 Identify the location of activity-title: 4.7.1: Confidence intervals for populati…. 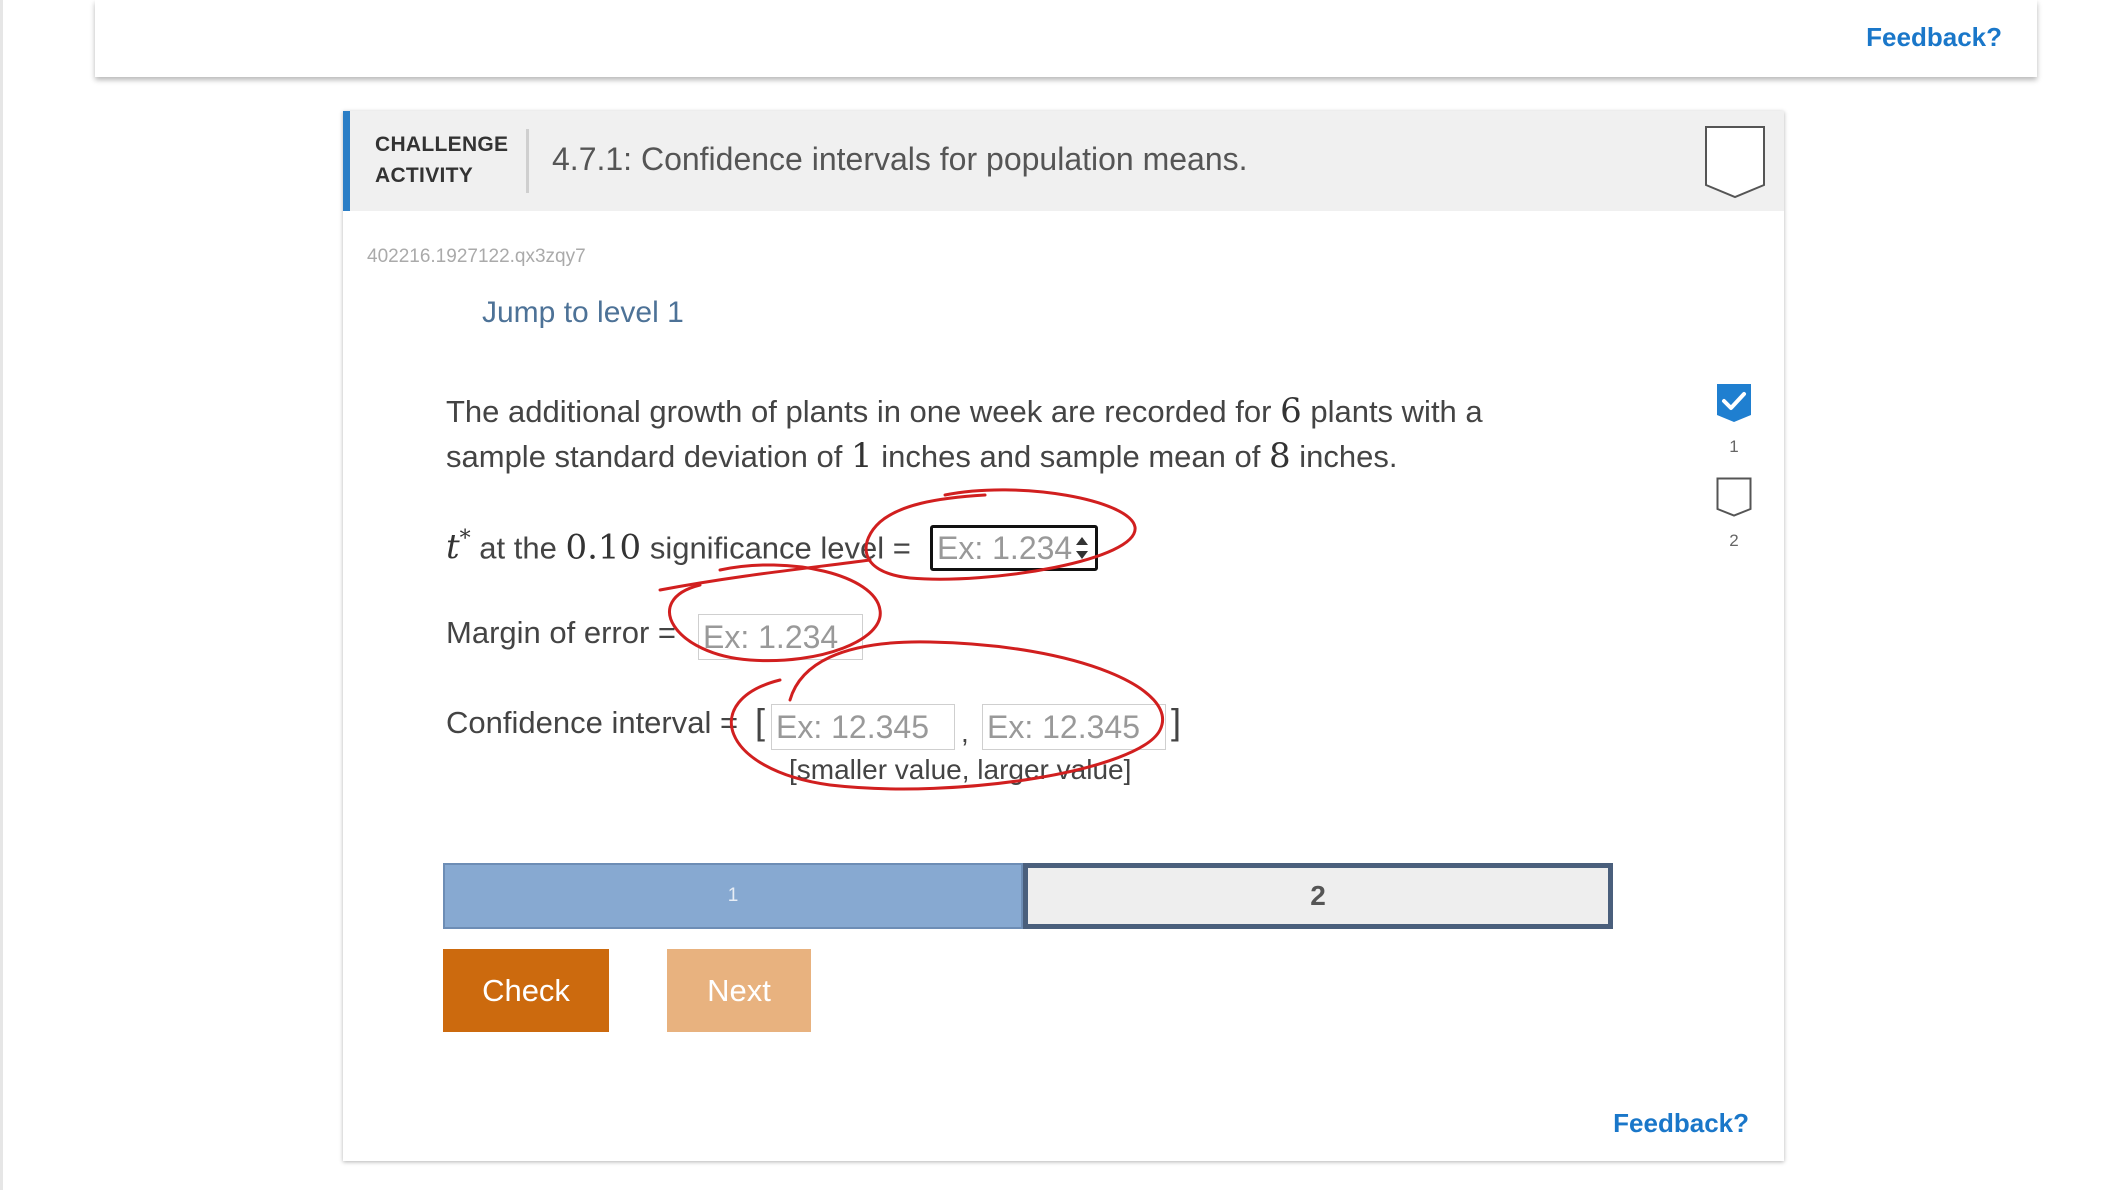
(900, 159).